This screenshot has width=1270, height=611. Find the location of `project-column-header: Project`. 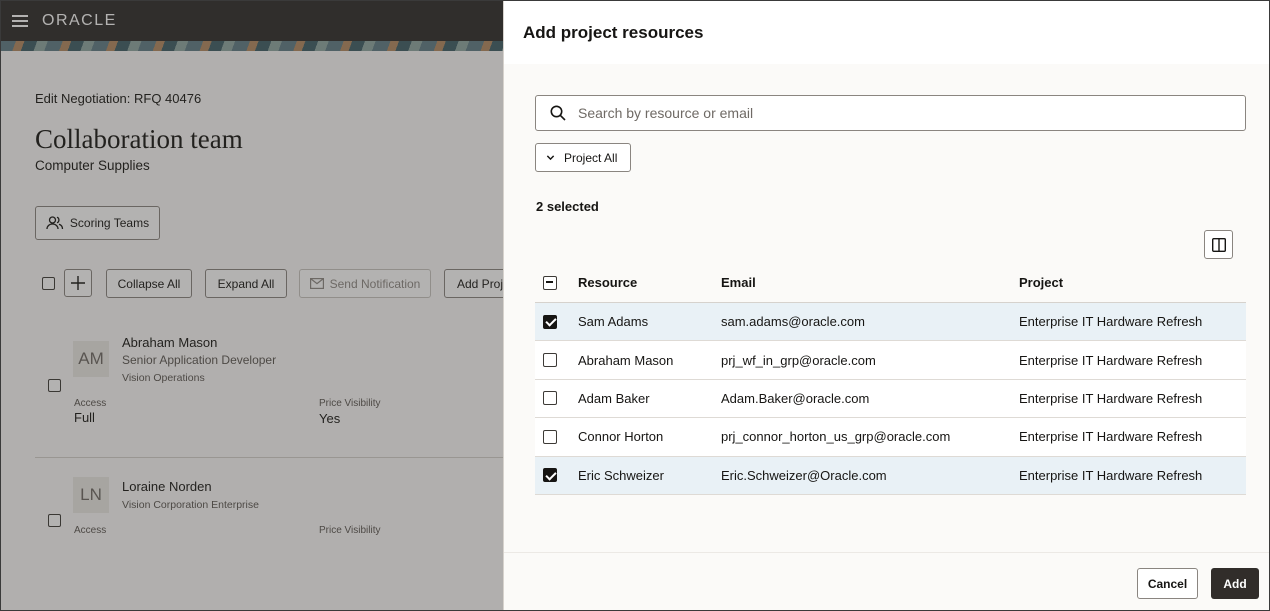

project-column-header: Project is located at coordinates (1041, 282).